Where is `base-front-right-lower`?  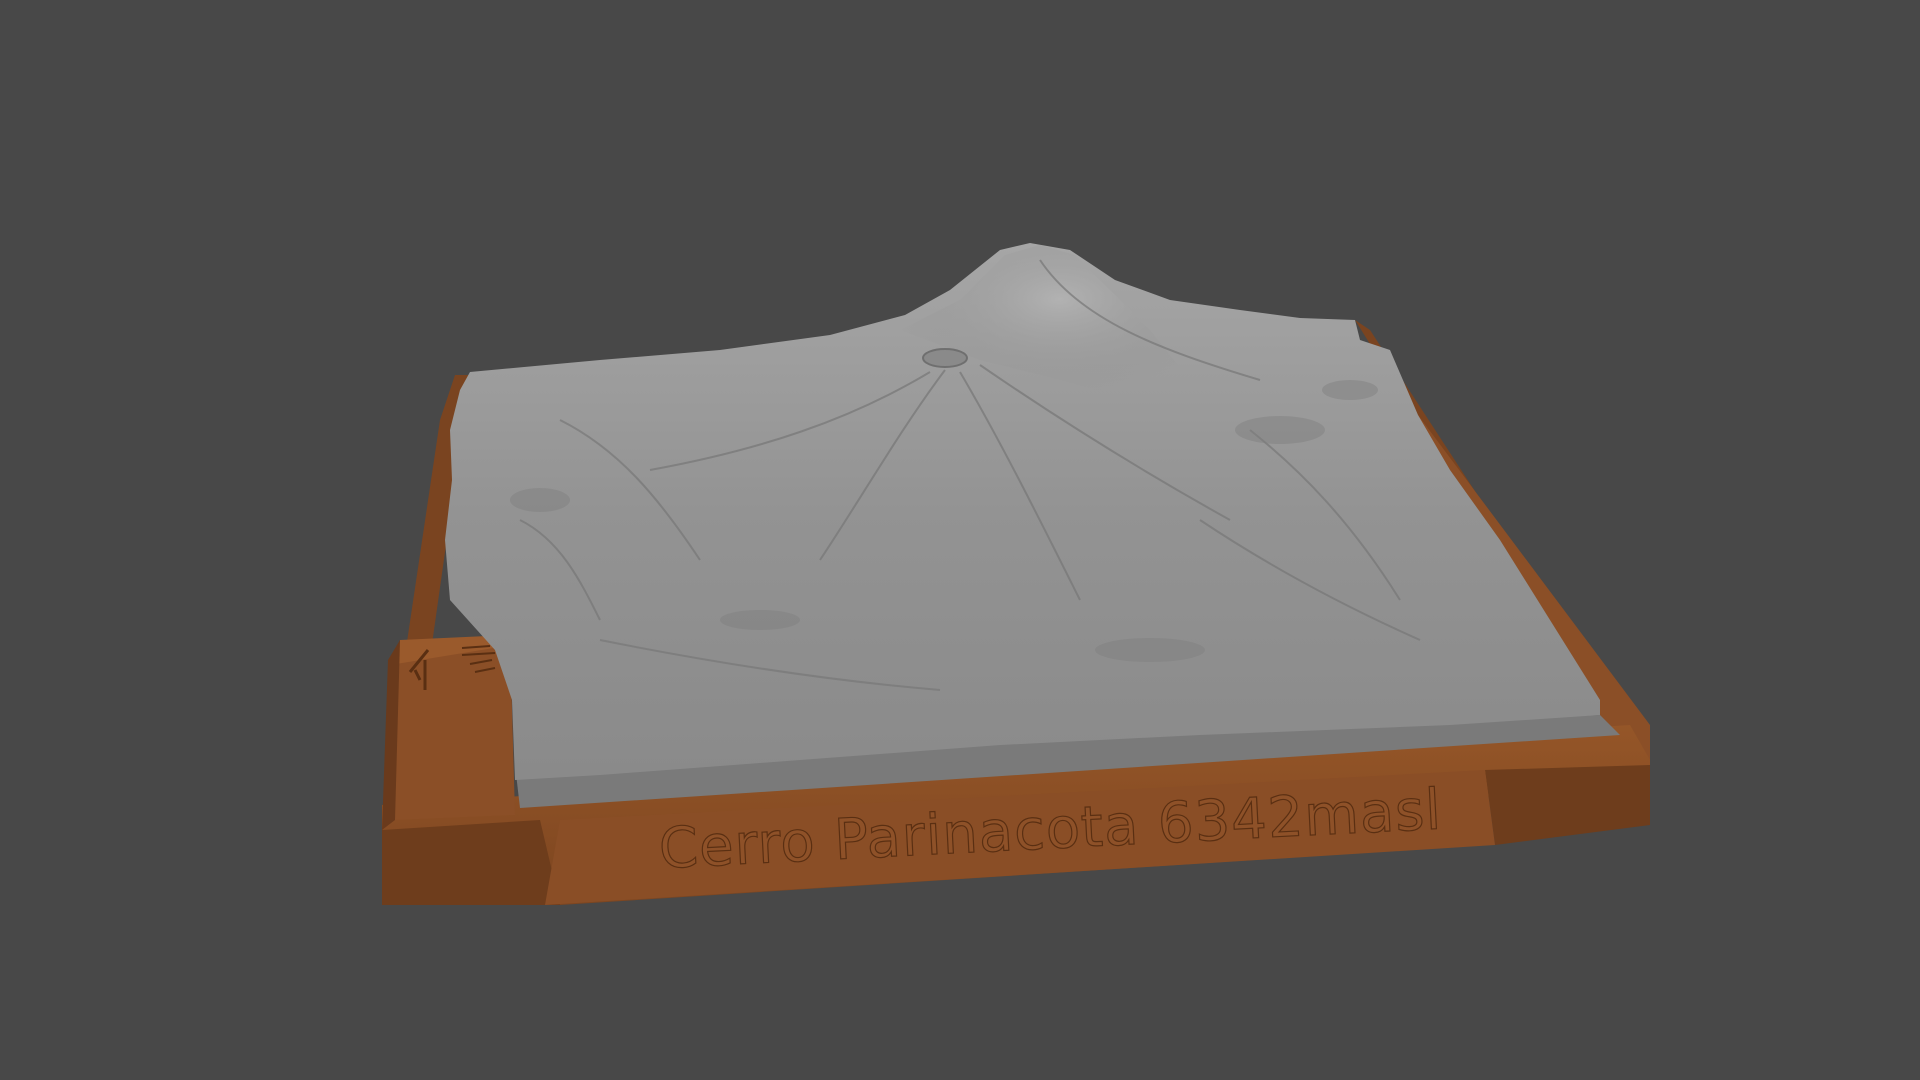 base-front-right-lower is located at coordinates (1567, 805).